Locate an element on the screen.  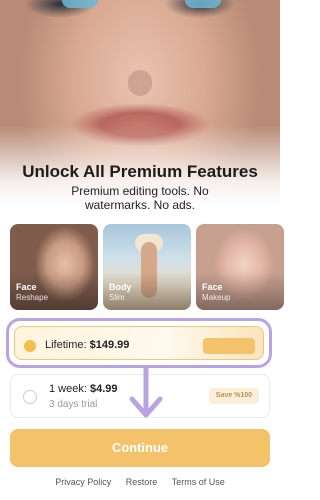
feature-card-face-makeup: Face Makeup is located at coordinates (240, 267).